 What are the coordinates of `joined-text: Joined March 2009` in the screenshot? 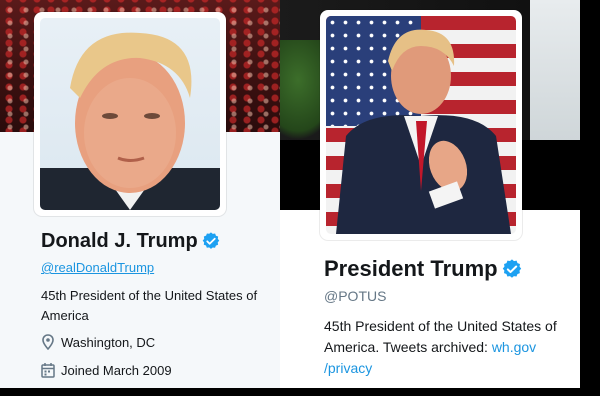 It's located at (116, 370).